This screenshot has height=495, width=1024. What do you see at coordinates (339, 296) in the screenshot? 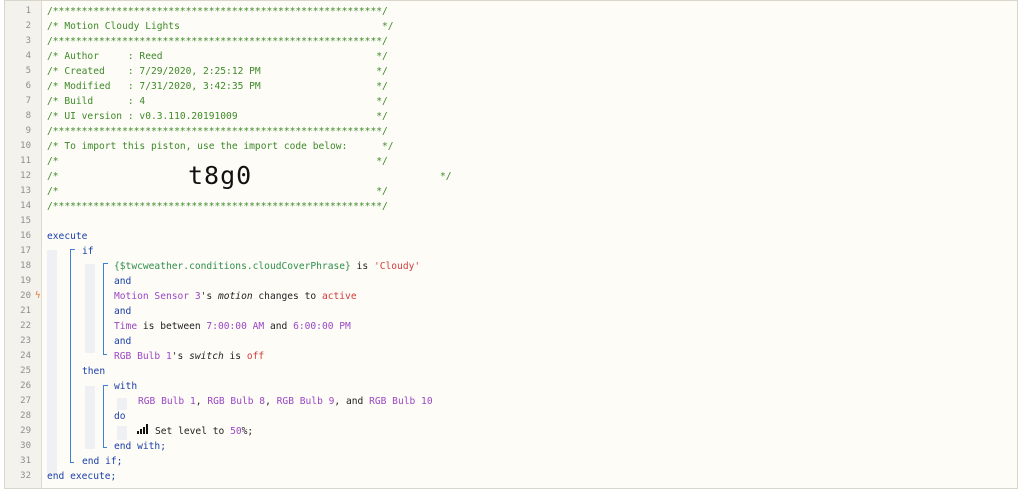
I see `active-value: active` at bounding box center [339, 296].